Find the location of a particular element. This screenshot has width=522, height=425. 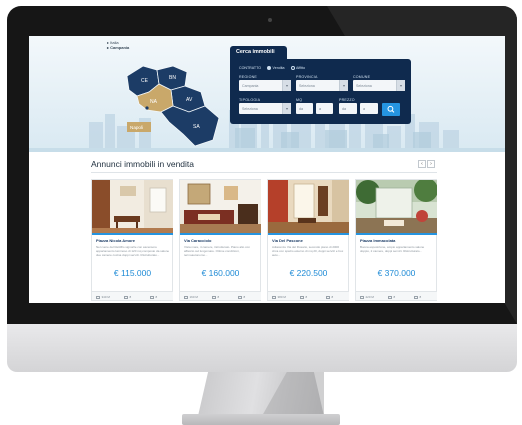

feature-area: 380 M is located at coordinates (279, 297).